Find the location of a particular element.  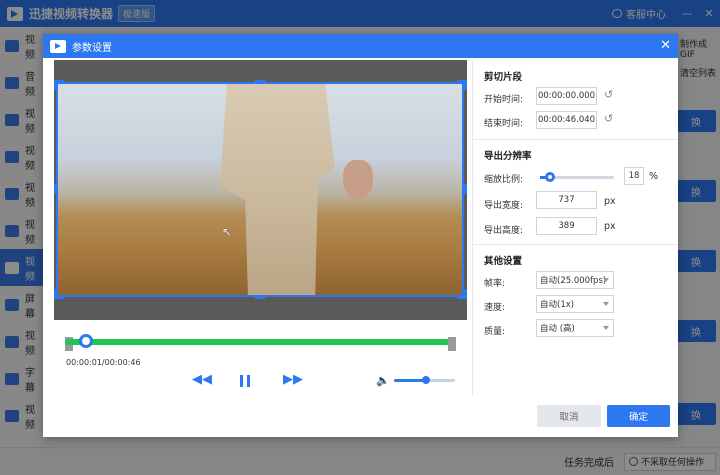

height-input: 389 is located at coordinates (566, 226).